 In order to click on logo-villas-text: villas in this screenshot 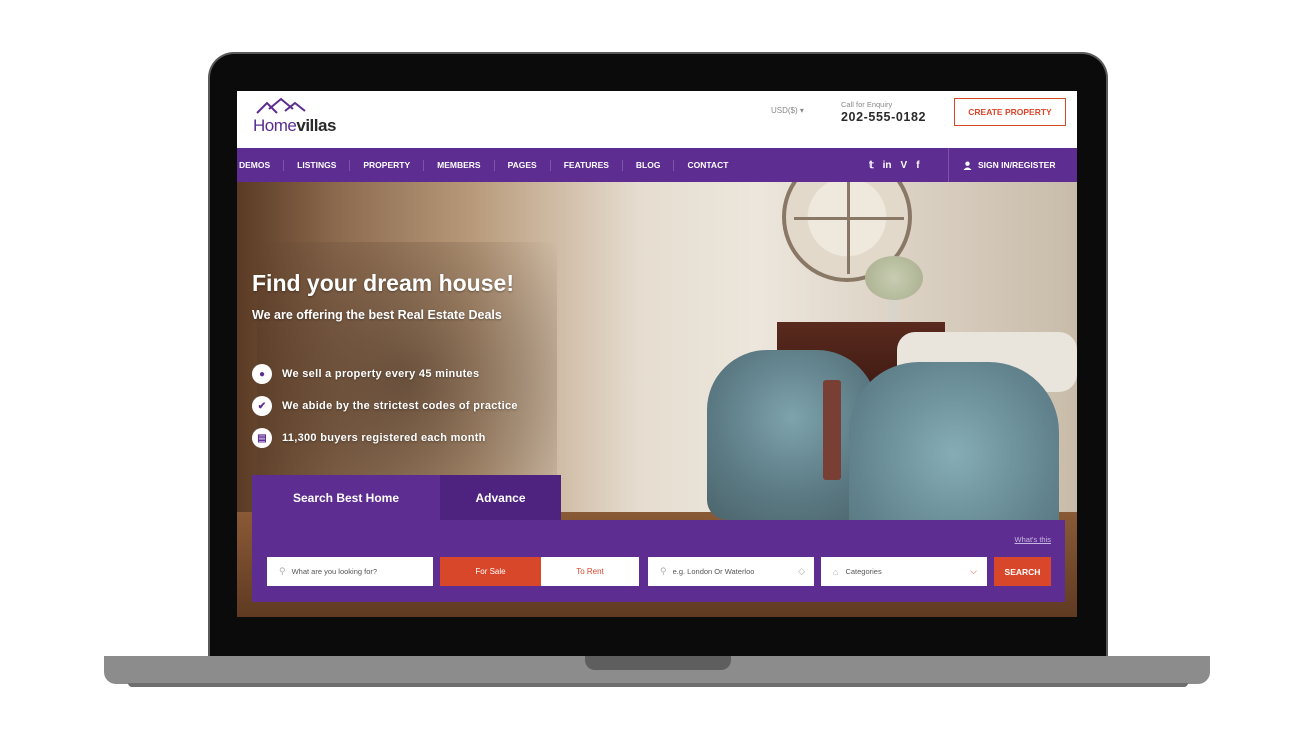, I will do `click(316, 125)`.